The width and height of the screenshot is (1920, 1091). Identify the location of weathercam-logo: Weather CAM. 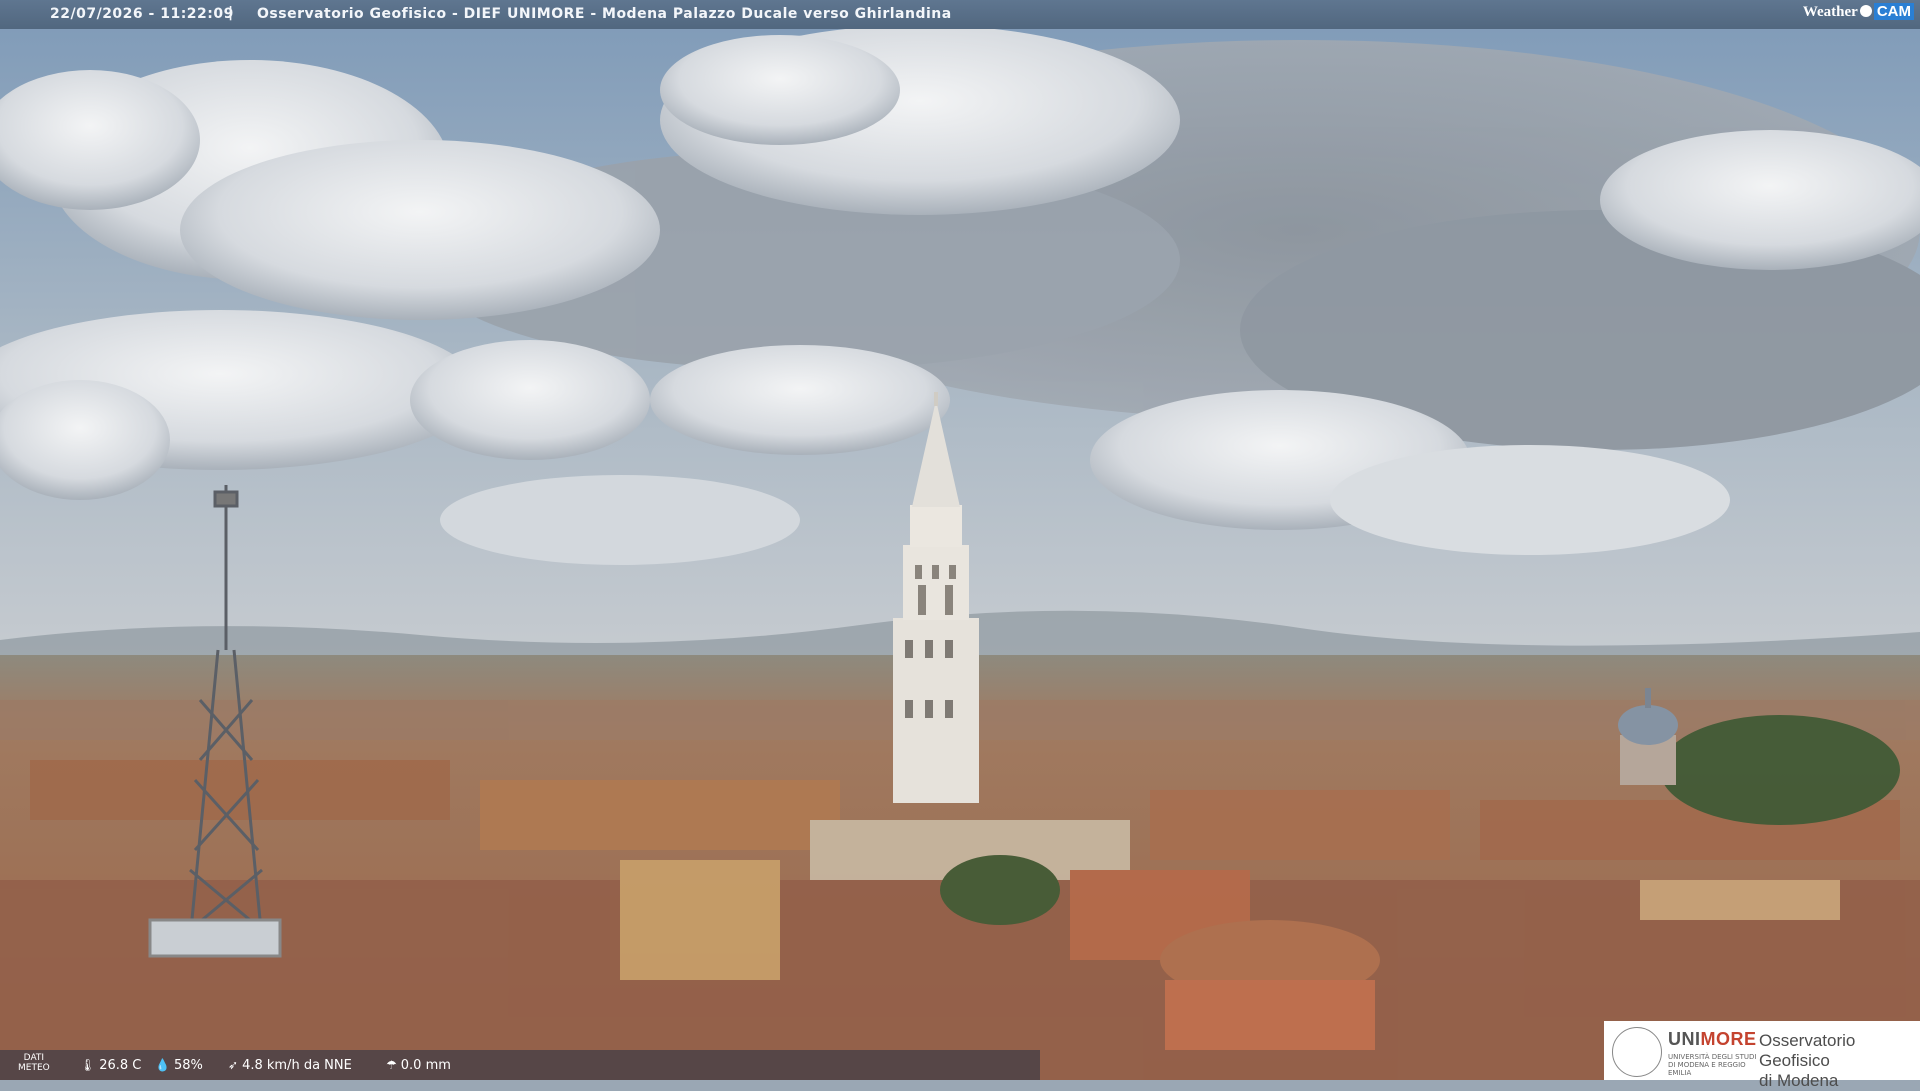
(1858, 12).